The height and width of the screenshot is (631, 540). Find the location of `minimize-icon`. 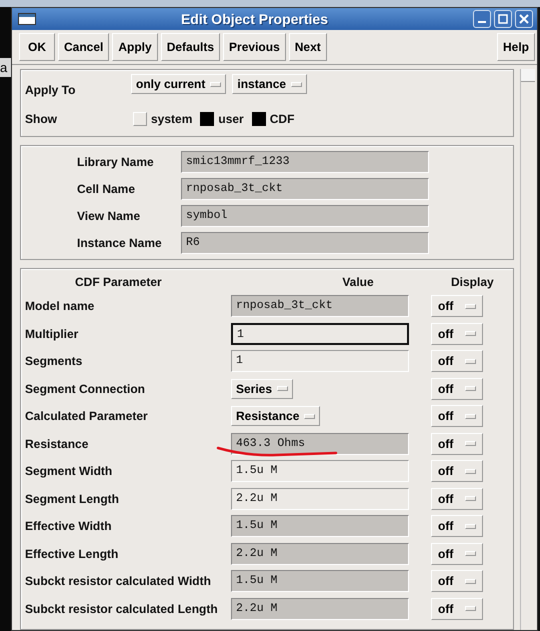

minimize-icon is located at coordinates (482, 22).